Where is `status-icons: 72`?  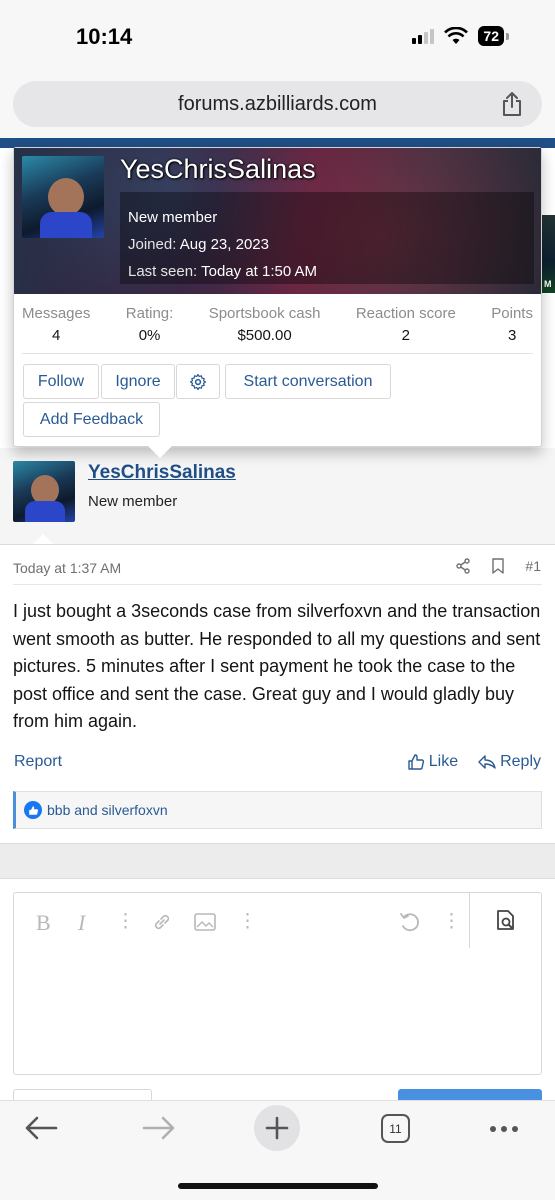
status-icons: 72 is located at coordinates (460, 36).